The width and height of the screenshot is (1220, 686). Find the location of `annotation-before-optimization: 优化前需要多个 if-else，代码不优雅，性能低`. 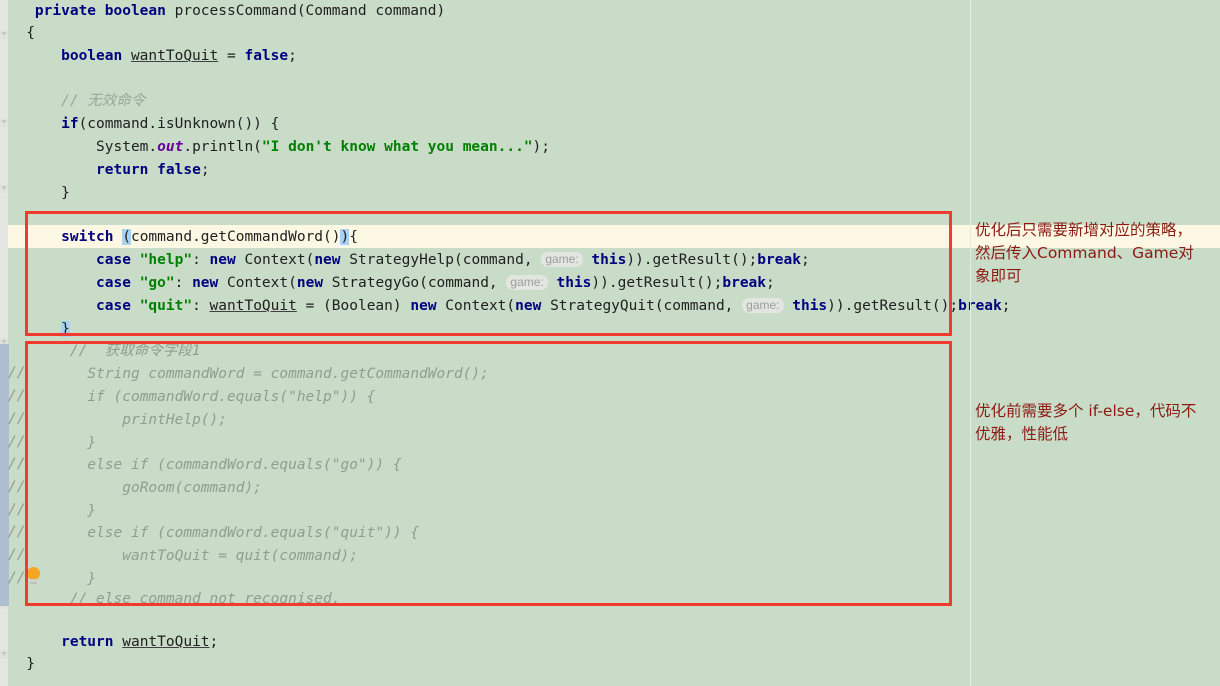

annotation-before-optimization: 优化前需要多个 if-else，代码不优雅，性能低 is located at coordinates (1086, 422).